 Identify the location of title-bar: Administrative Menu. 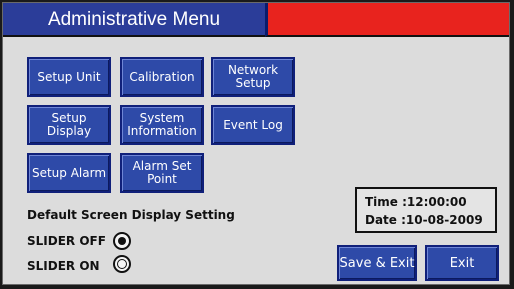
(256, 20).